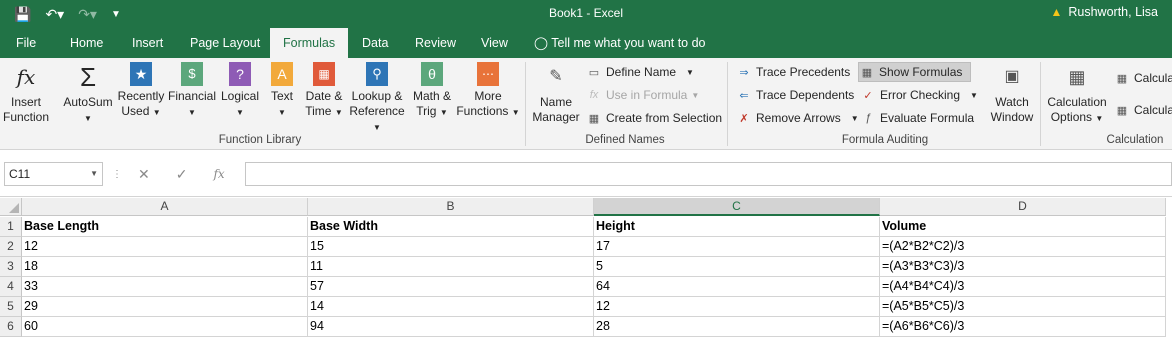 This screenshot has height=339, width=1172. What do you see at coordinates (432, 91) in the screenshot?
I see `math-trig-button: θ Math & Trig ▼` at bounding box center [432, 91].